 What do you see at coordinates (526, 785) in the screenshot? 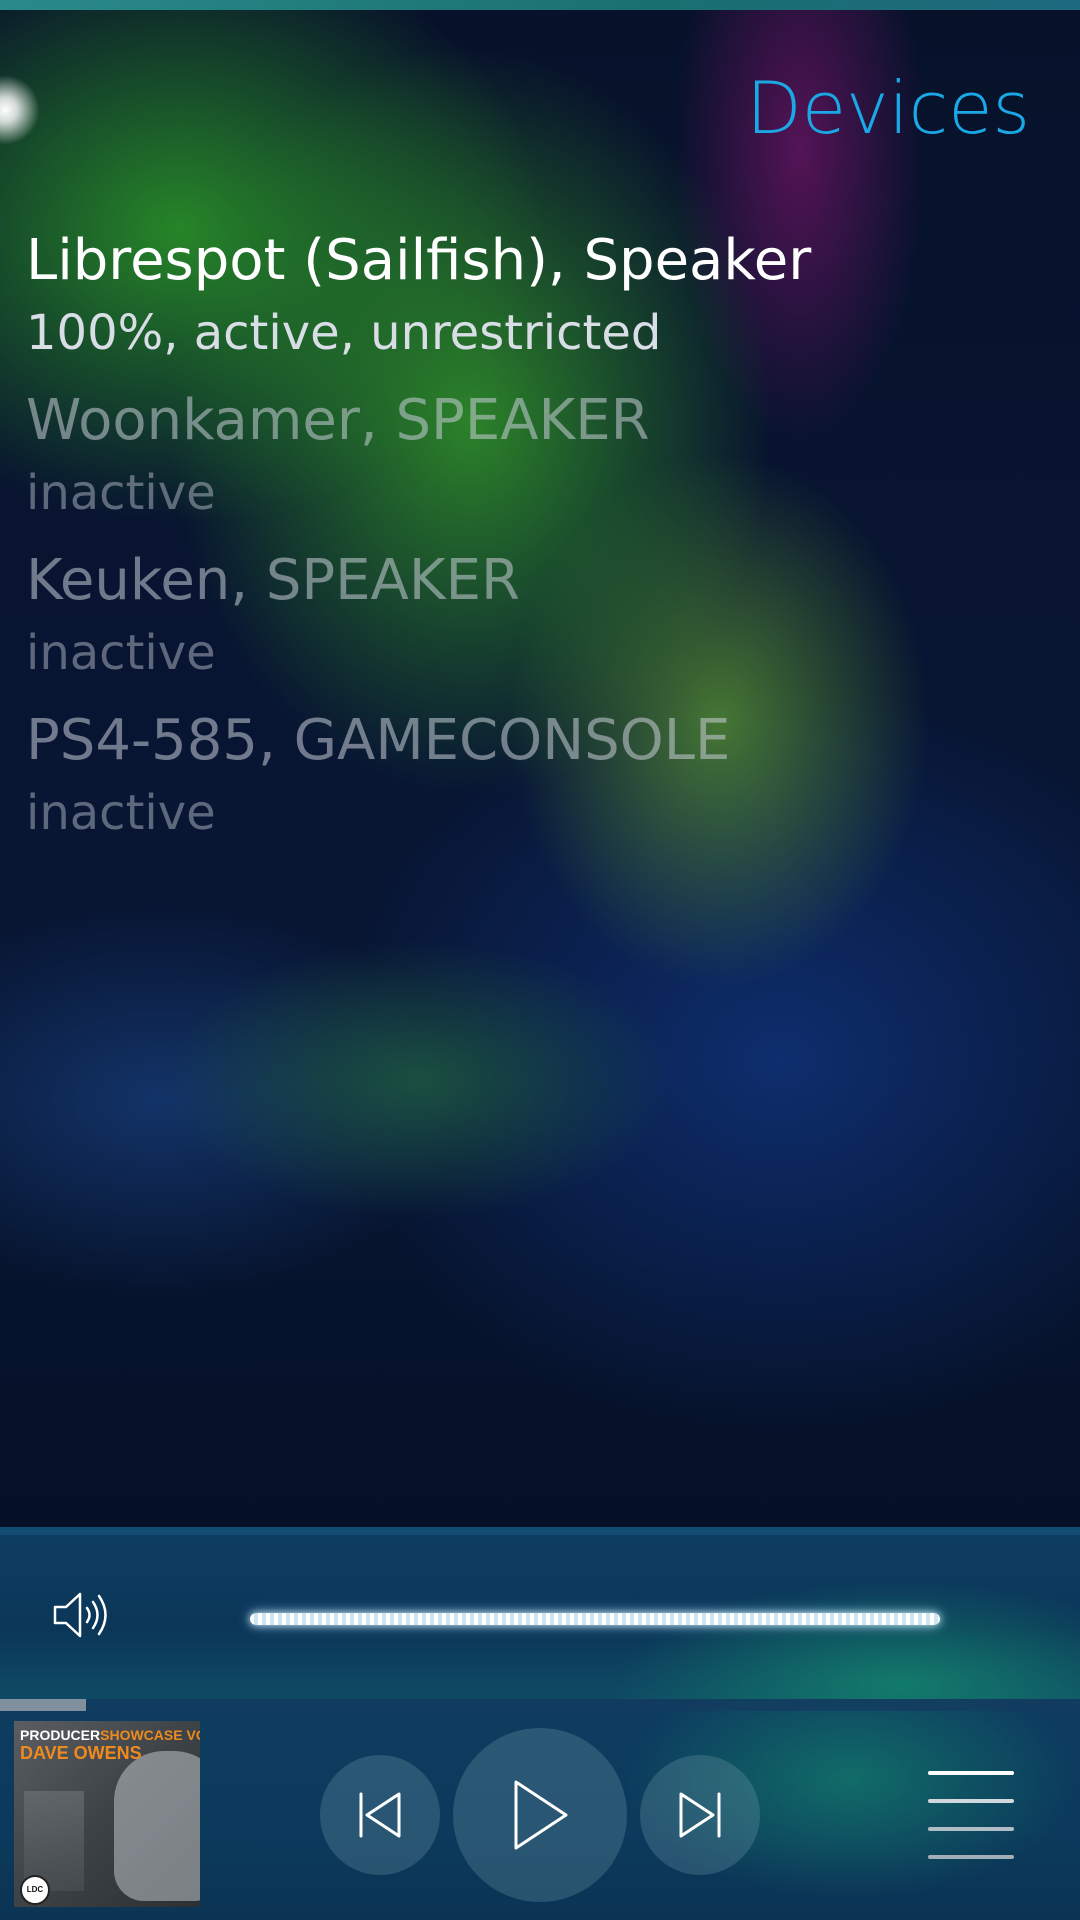
I see `device-item-ps4: PS4-585, GAMECONSOLE inactive` at bounding box center [526, 785].